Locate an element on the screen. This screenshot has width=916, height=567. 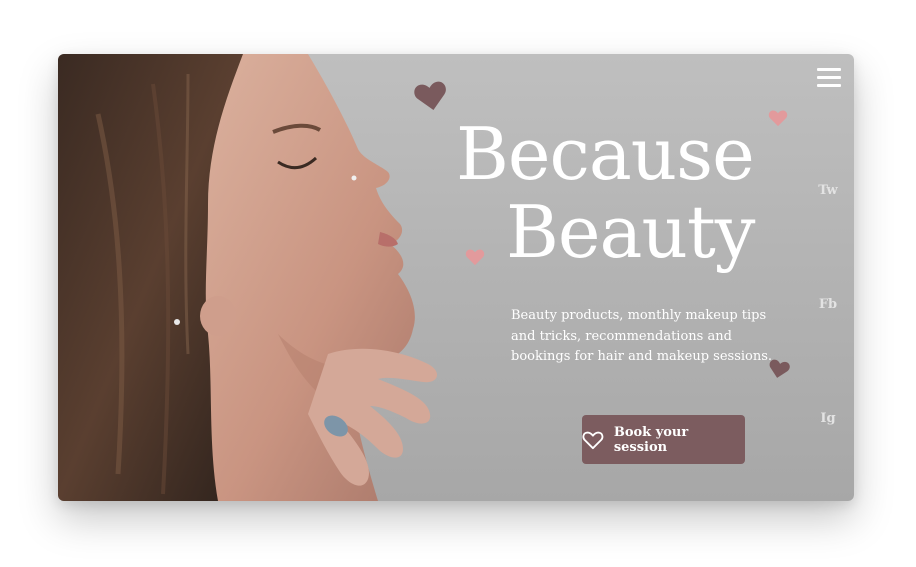
description-line: bookings for hair and makeup sessions. is located at coordinates (642, 356).